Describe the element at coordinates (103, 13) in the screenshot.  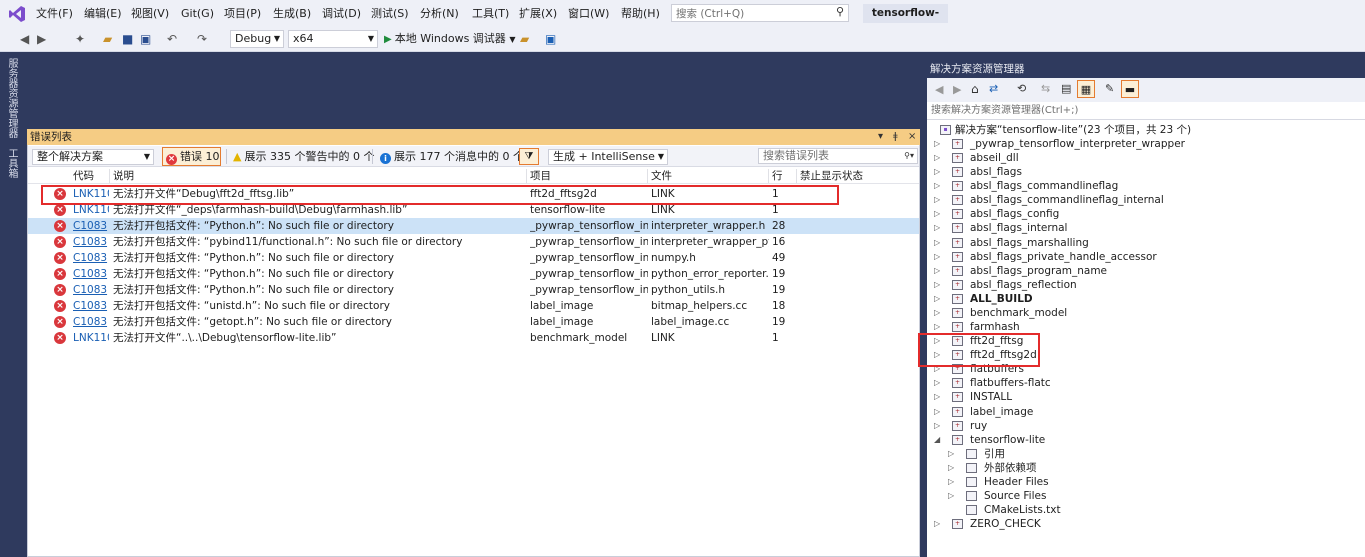
I see `menu-item: 编辑(E)` at that location.